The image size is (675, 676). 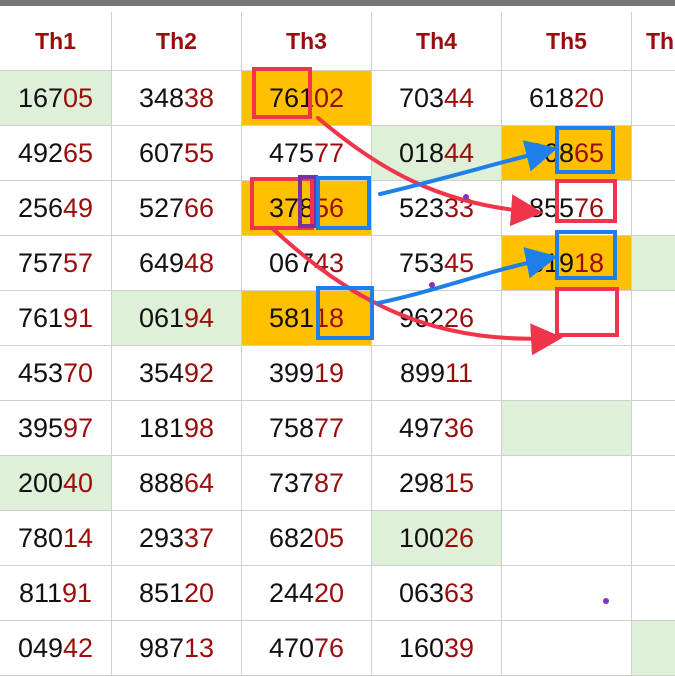 What do you see at coordinates (199, 317) in the screenshot?
I see `number-suffix: 94` at bounding box center [199, 317].